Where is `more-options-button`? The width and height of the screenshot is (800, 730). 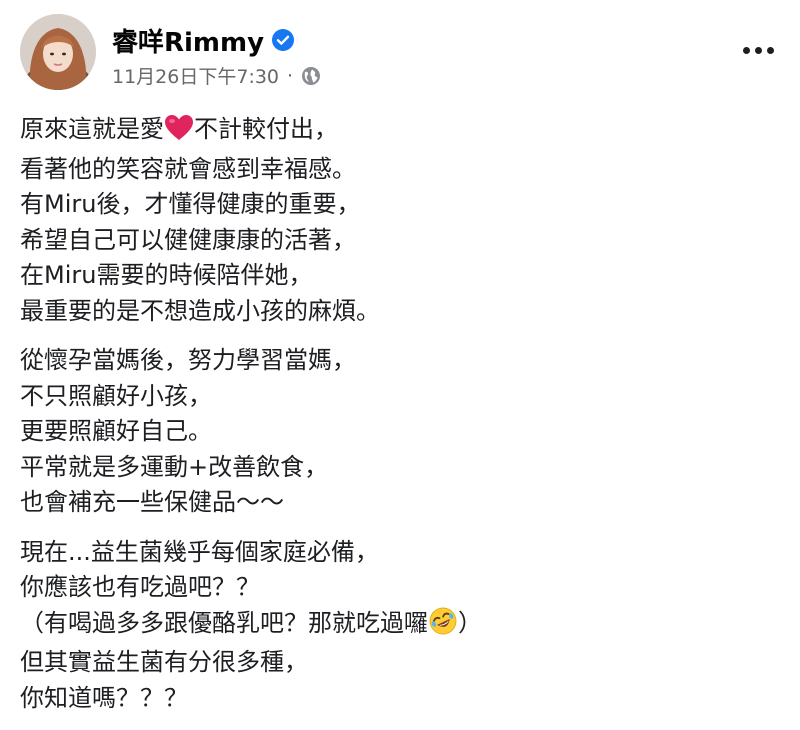
more-options-button is located at coordinates (758, 50).